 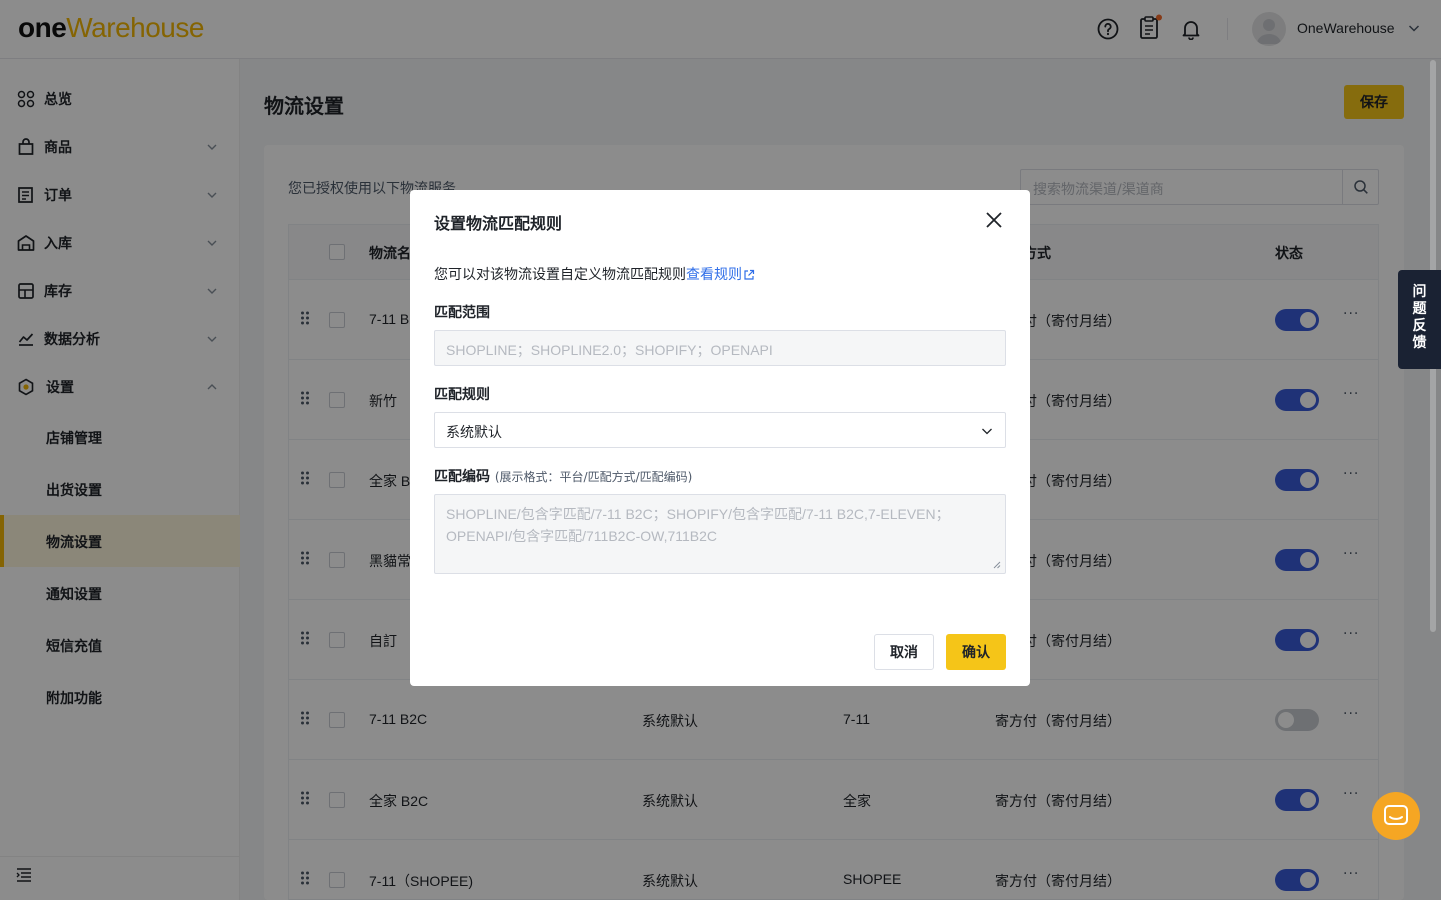 I want to click on close-icon, so click(x=994, y=220).